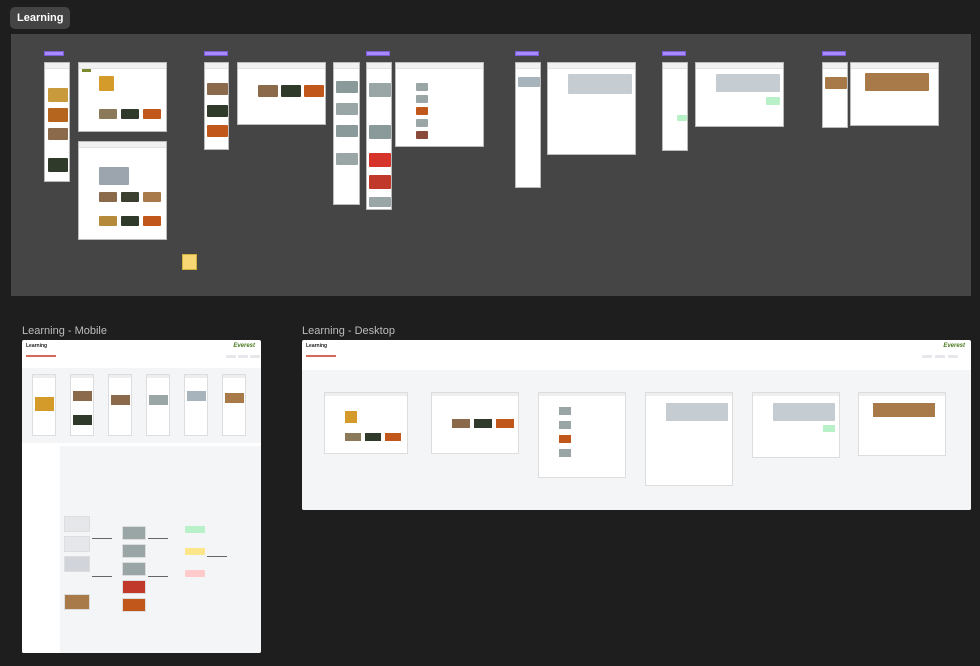 The image size is (980, 666). I want to click on board-title-mobile: Learning - Mobile, so click(64, 331).